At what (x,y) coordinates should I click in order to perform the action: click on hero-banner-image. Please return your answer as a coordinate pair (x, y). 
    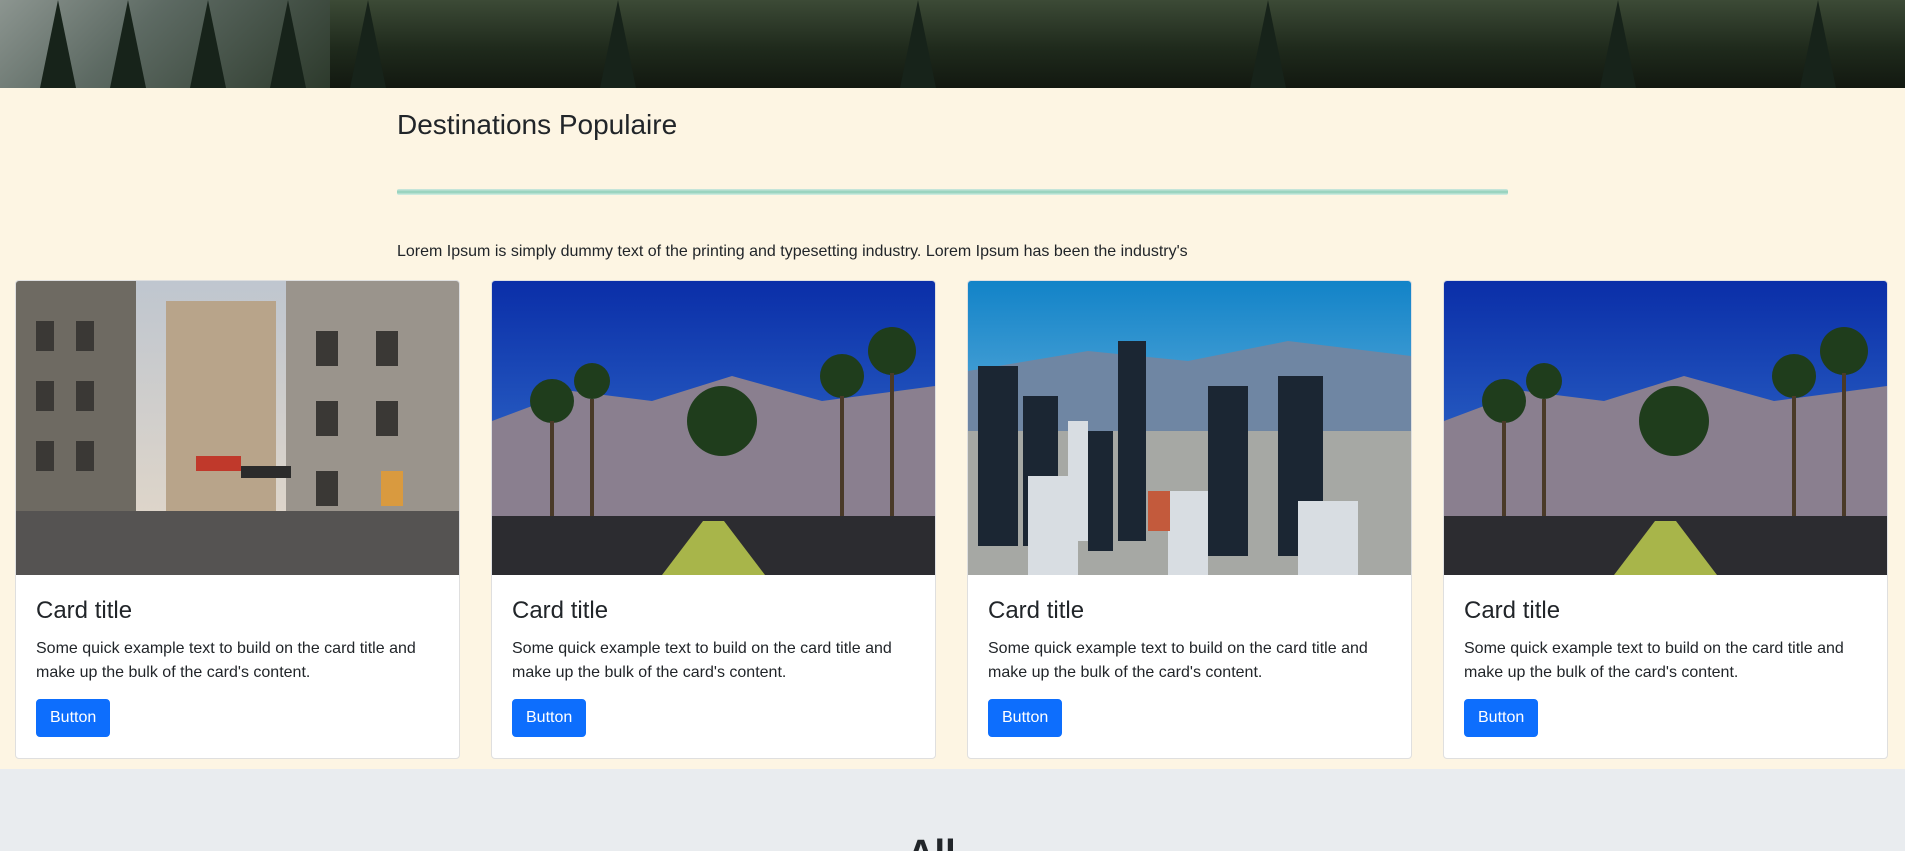
    Looking at the image, I should click on (952, 44).